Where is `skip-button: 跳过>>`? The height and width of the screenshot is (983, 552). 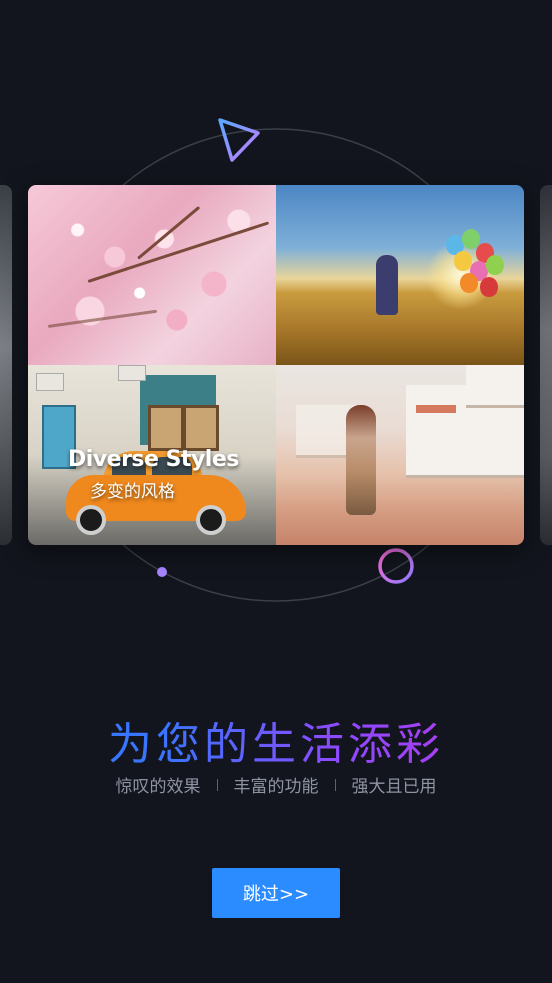 skip-button: 跳过>> is located at coordinates (276, 893).